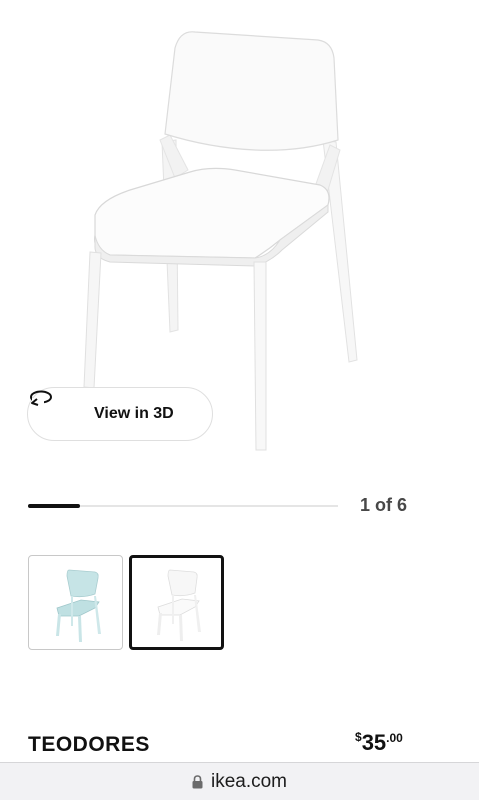 This screenshot has width=479, height=800. What do you see at coordinates (183, 506) in the screenshot?
I see `gallery-progress-bar` at bounding box center [183, 506].